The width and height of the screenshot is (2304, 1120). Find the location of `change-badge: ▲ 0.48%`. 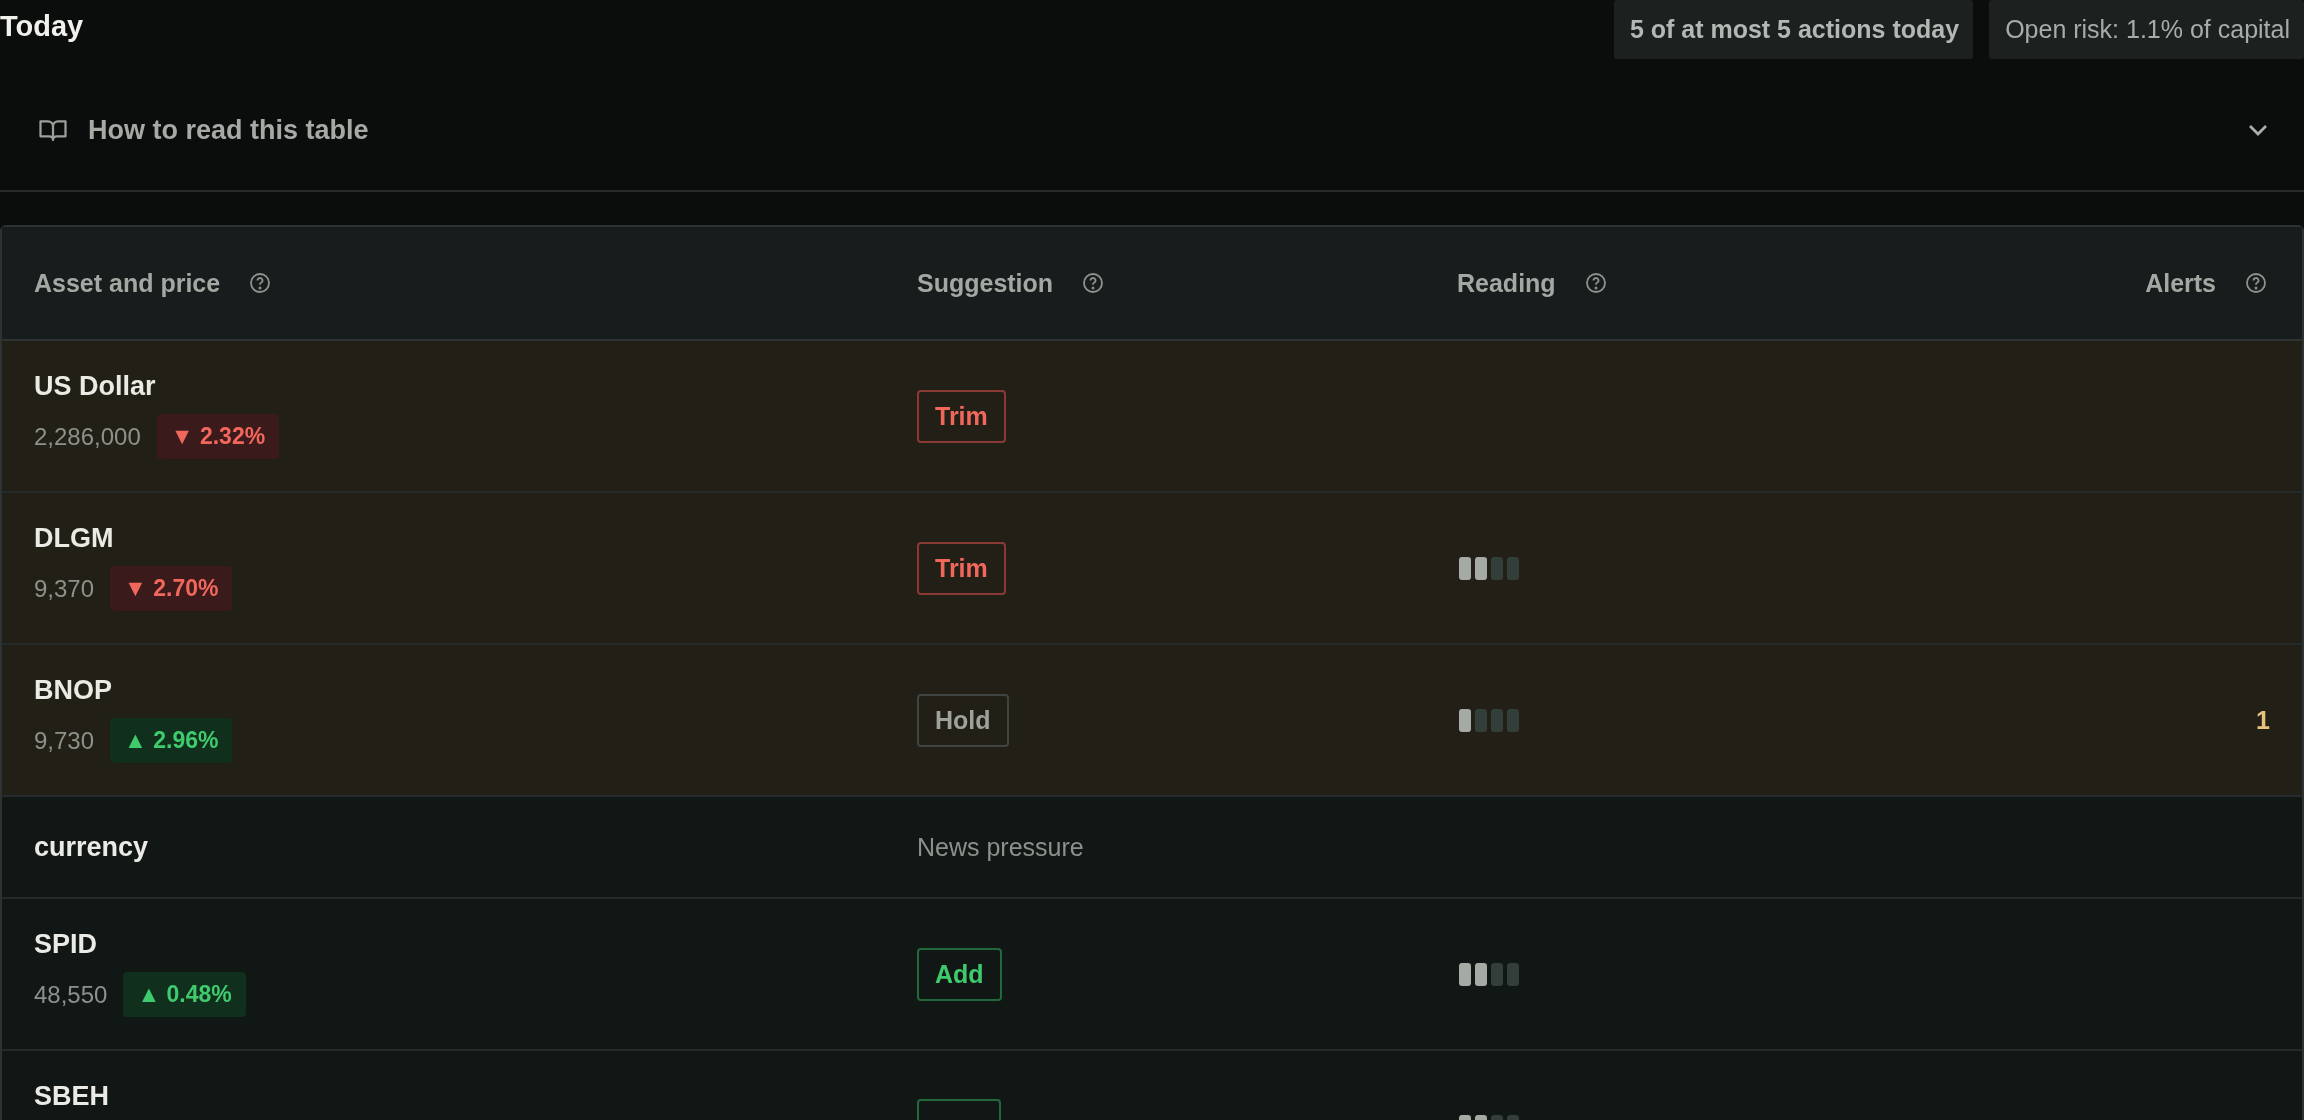

change-badge: ▲ 0.48% is located at coordinates (184, 994).